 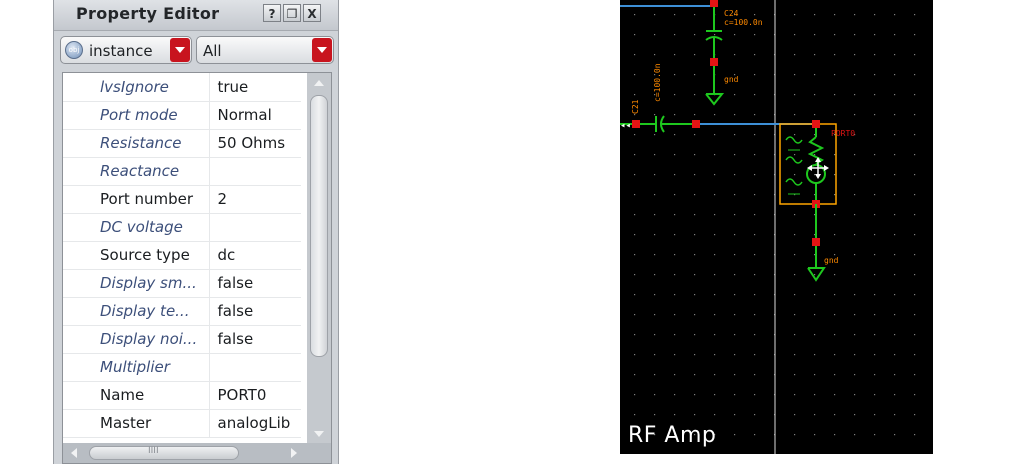 What do you see at coordinates (255, 255) in the screenshot?
I see `property-value: dc` at bounding box center [255, 255].